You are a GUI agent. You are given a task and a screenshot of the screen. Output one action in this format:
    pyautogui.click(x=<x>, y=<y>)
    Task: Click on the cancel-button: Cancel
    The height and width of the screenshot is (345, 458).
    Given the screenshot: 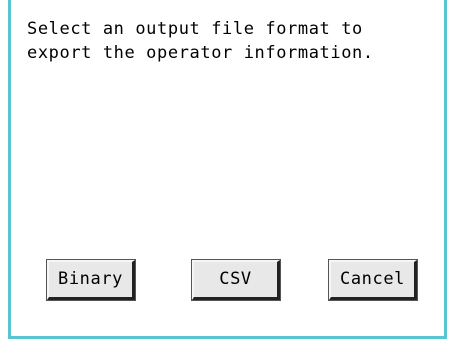 What is the action you would take?
    pyautogui.click(x=373, y=280)
    